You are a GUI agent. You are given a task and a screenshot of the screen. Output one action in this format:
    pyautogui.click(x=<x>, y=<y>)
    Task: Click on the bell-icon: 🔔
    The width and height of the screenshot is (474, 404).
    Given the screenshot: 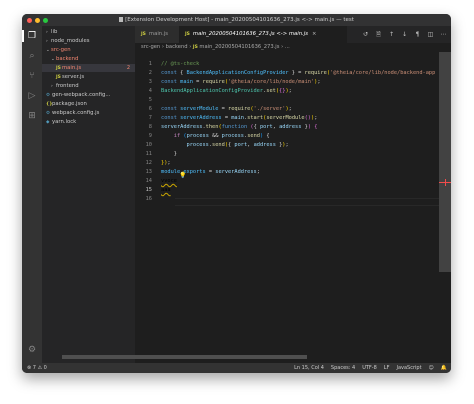 What is the action you would take?
    pyautogui.click(x=444, y=368)
    